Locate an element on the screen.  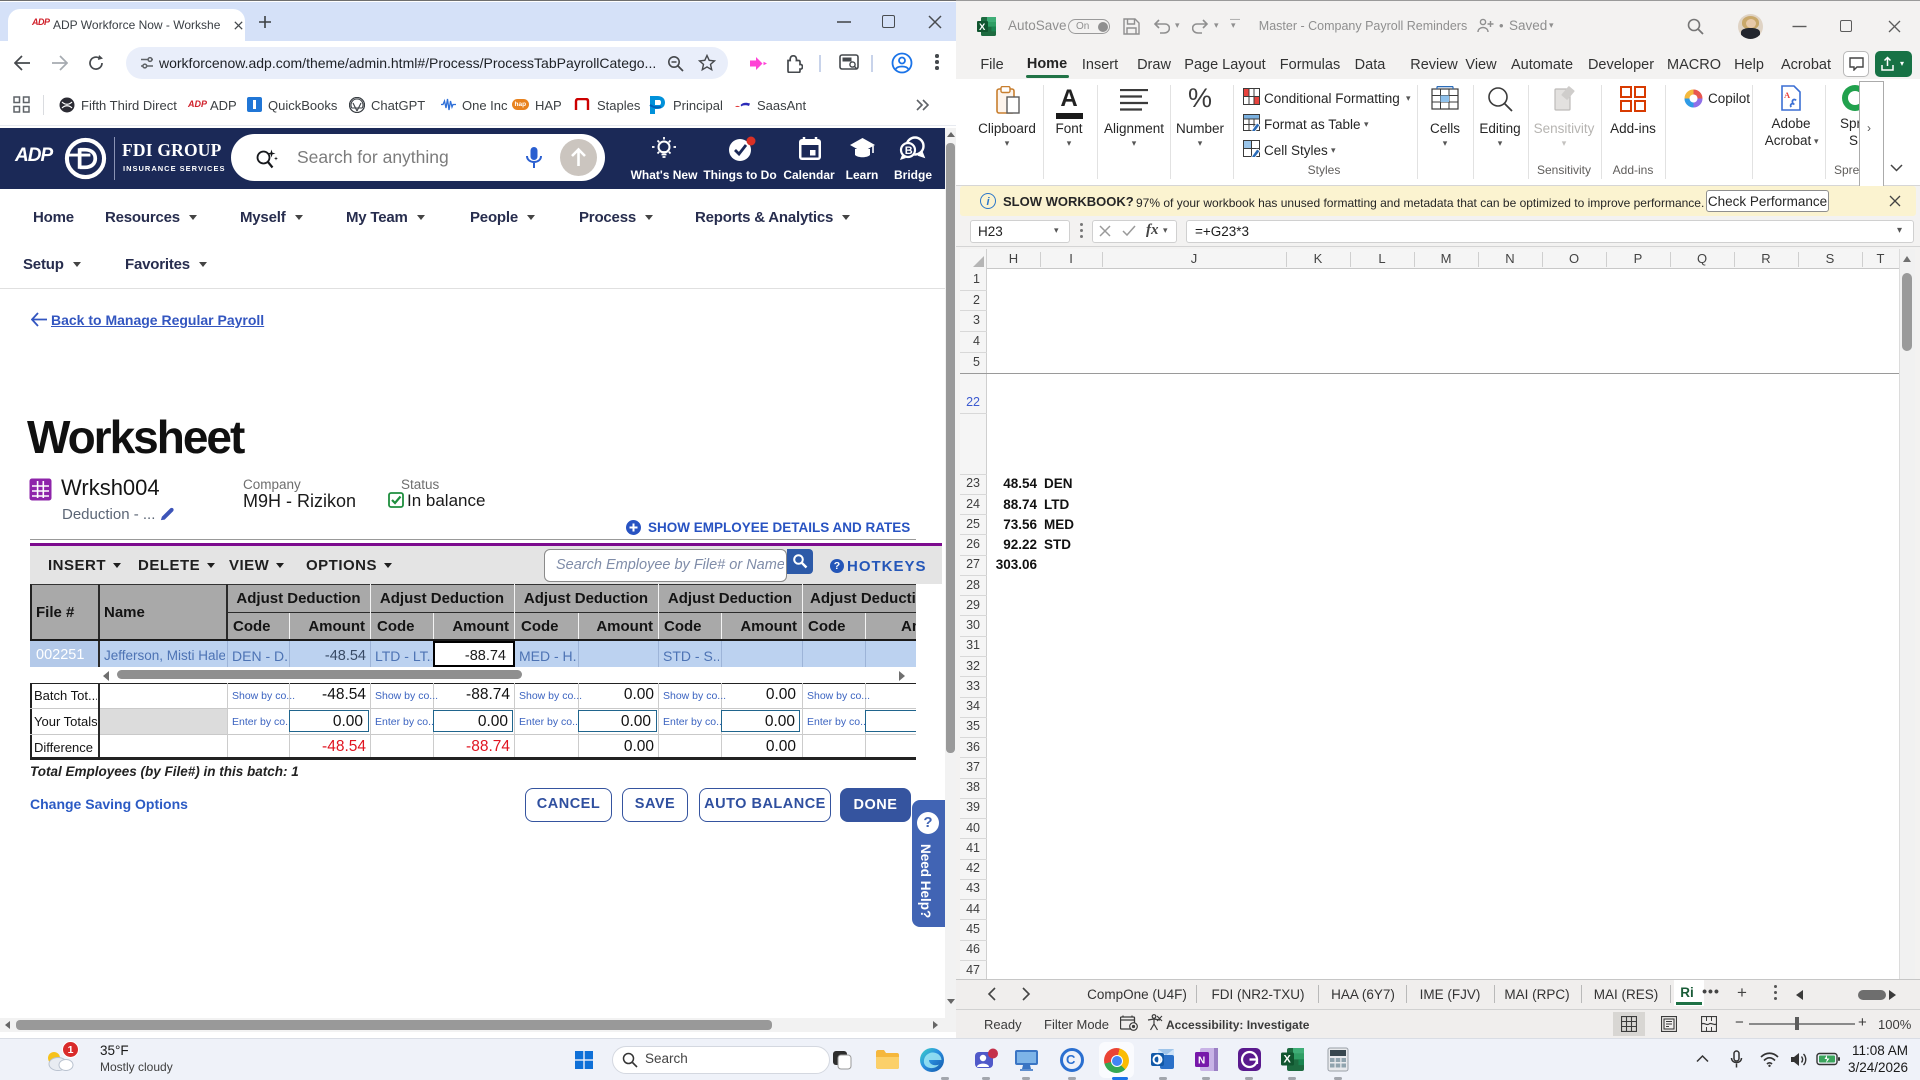
svg-text: A is located at coordinates (1787, 95).